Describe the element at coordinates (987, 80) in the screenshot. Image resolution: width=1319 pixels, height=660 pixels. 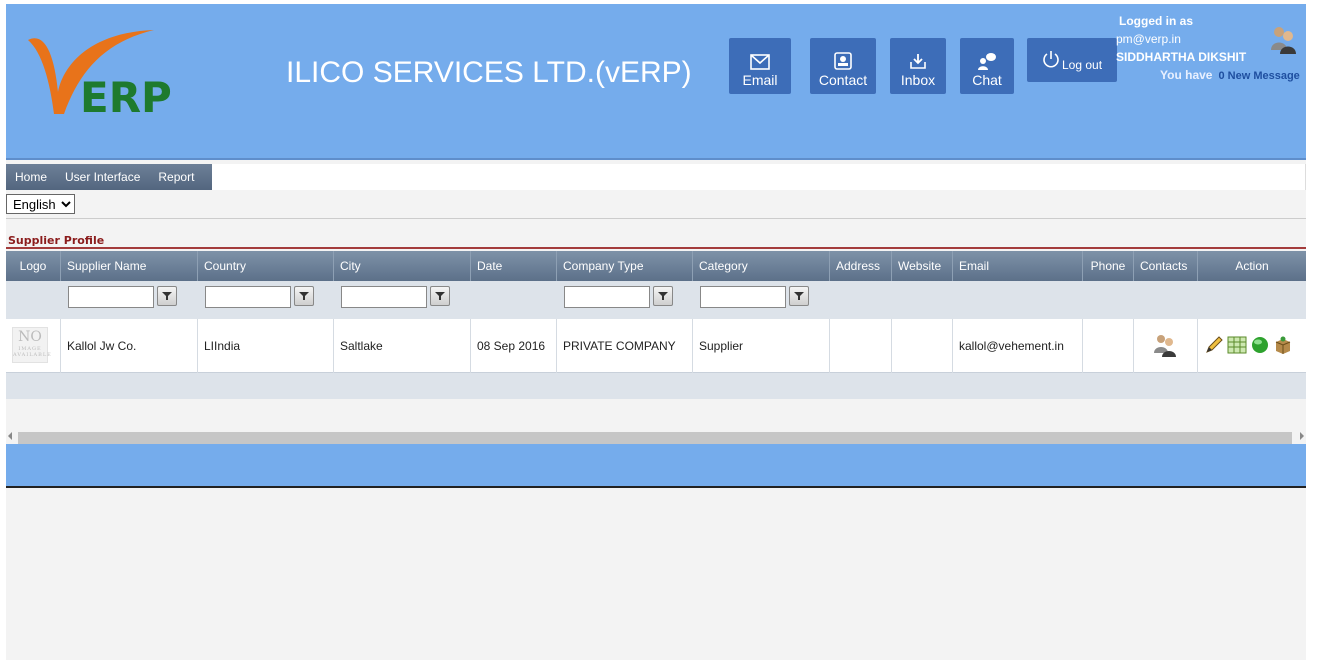
I see `chat-button-label: Chat` at that location.